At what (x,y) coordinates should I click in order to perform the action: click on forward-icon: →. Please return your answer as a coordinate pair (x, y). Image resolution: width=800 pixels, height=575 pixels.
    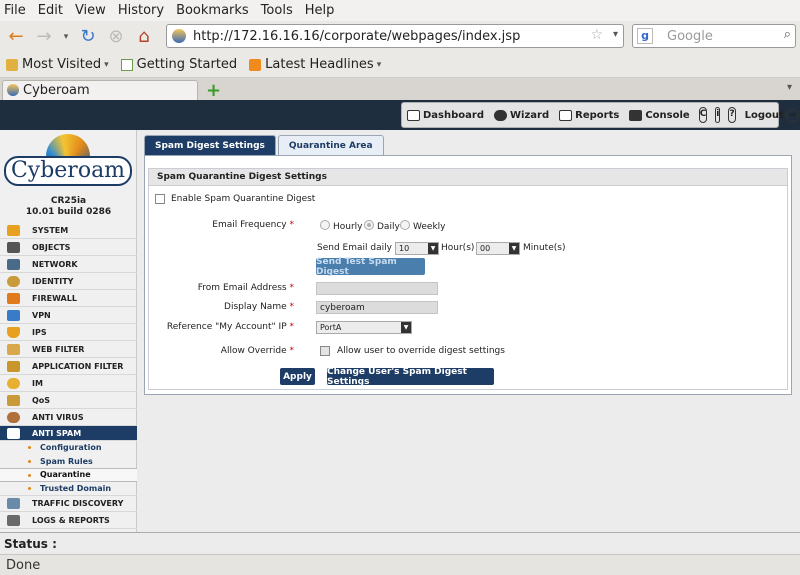
    Looking at the image, I should click on (44, 37).